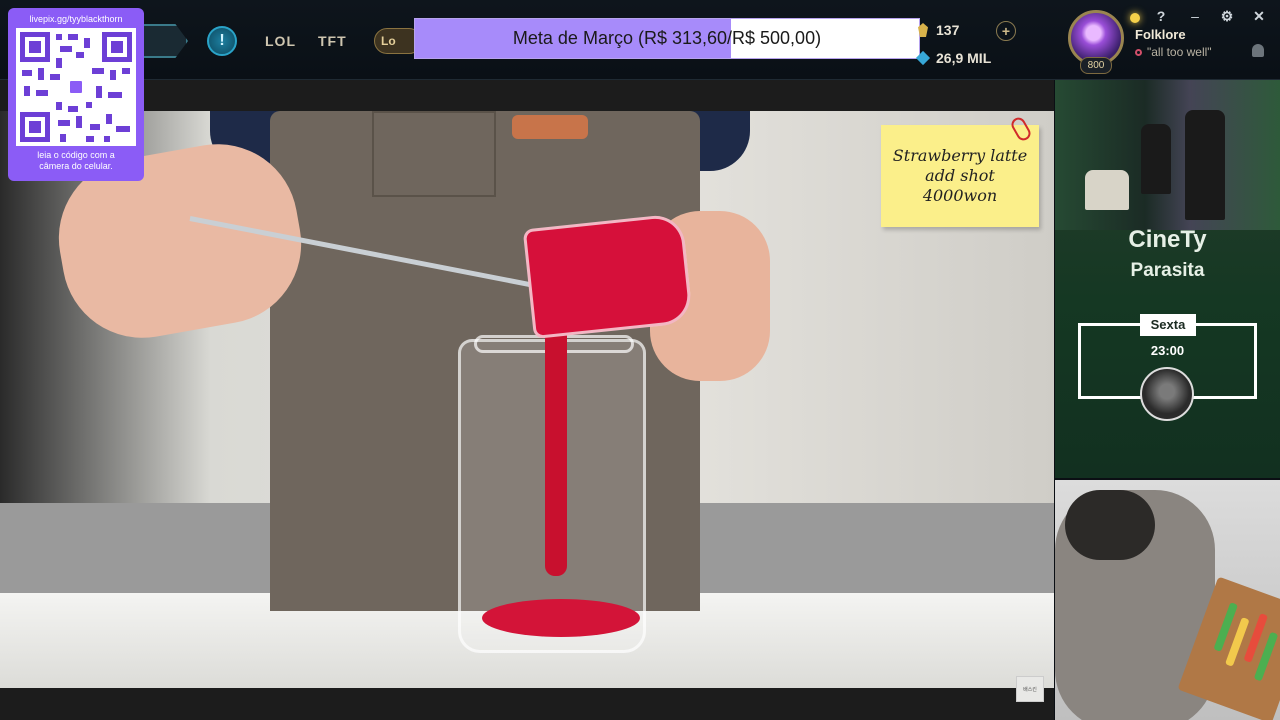  What do you see at coordinates (1168, 325) in the screenshot?
I see `schedule-day: Sexta` at bounding box center [1168, 325].